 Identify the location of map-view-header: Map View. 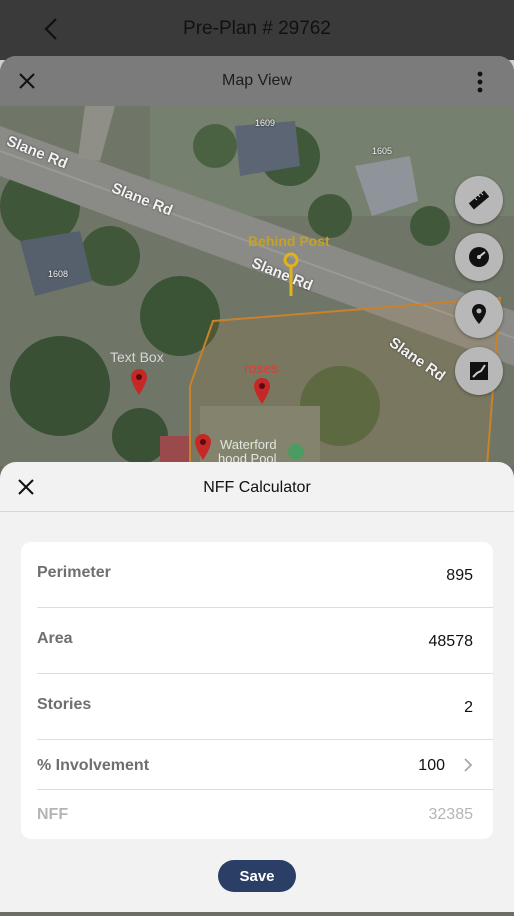
(257, 81).